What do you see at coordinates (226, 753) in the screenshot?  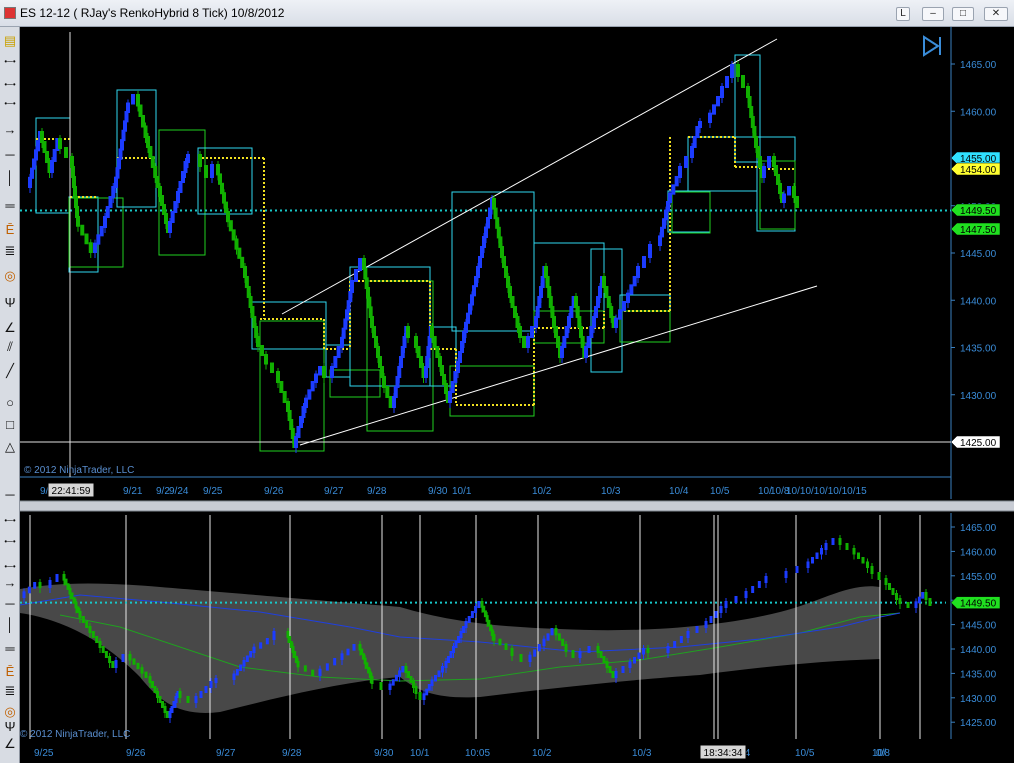 I see `date-label: 9/27` at bounding box center [226, 753].